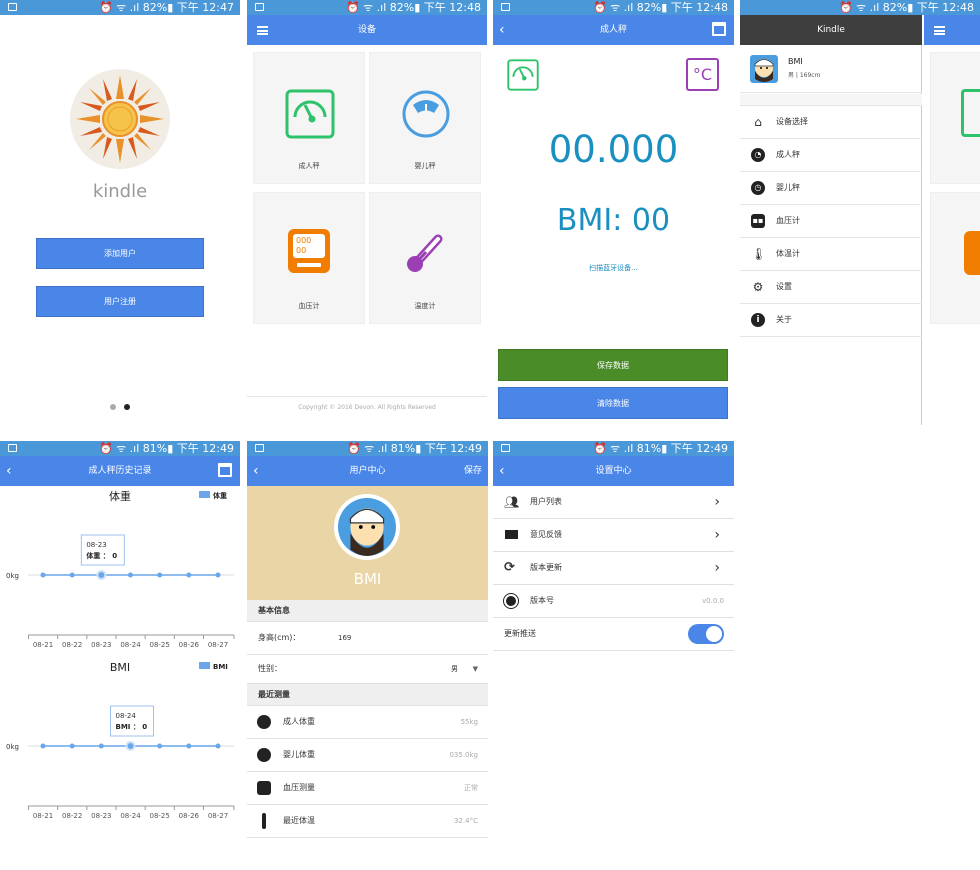 The height and width of the screenshot is (870, 980). Describe the element at coordinates (613, 568) in the screenshot. I see `setting-version-update: ⟳ 版本更新 ›` at that location.